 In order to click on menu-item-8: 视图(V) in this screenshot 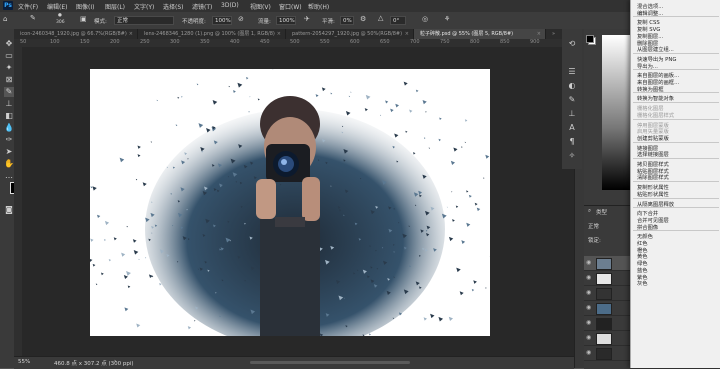, I will do `click(260, 6)`.